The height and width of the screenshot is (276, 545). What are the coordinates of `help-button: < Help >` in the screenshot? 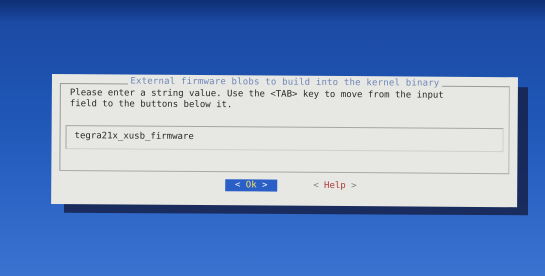 It's located at (334, 186).